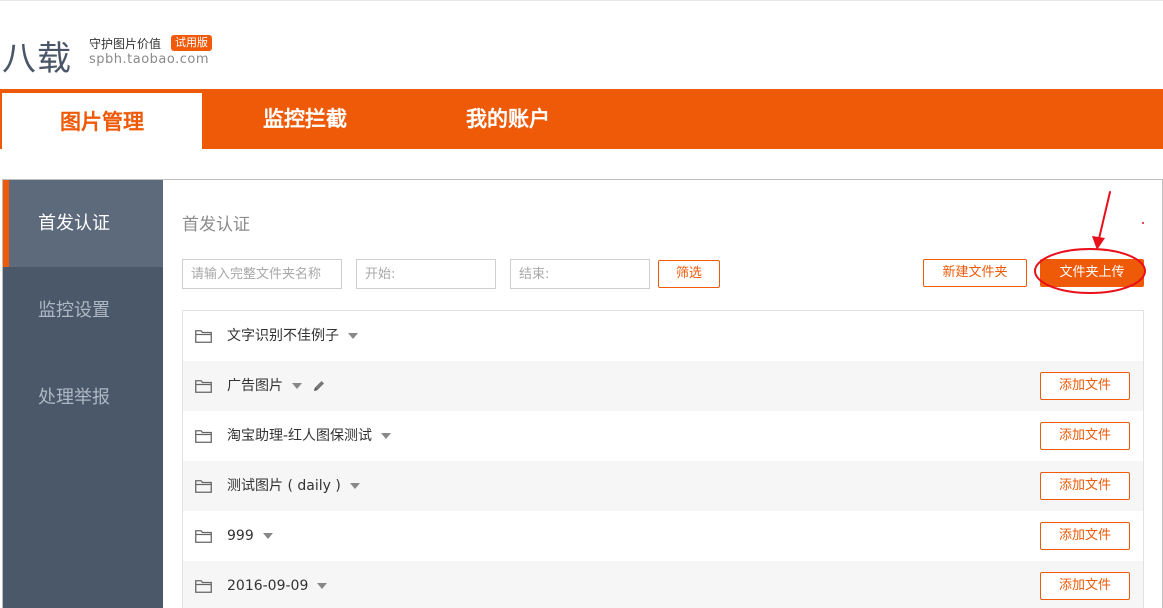  I want to click on tab-my-account: 我的账户, so click(508, 119).